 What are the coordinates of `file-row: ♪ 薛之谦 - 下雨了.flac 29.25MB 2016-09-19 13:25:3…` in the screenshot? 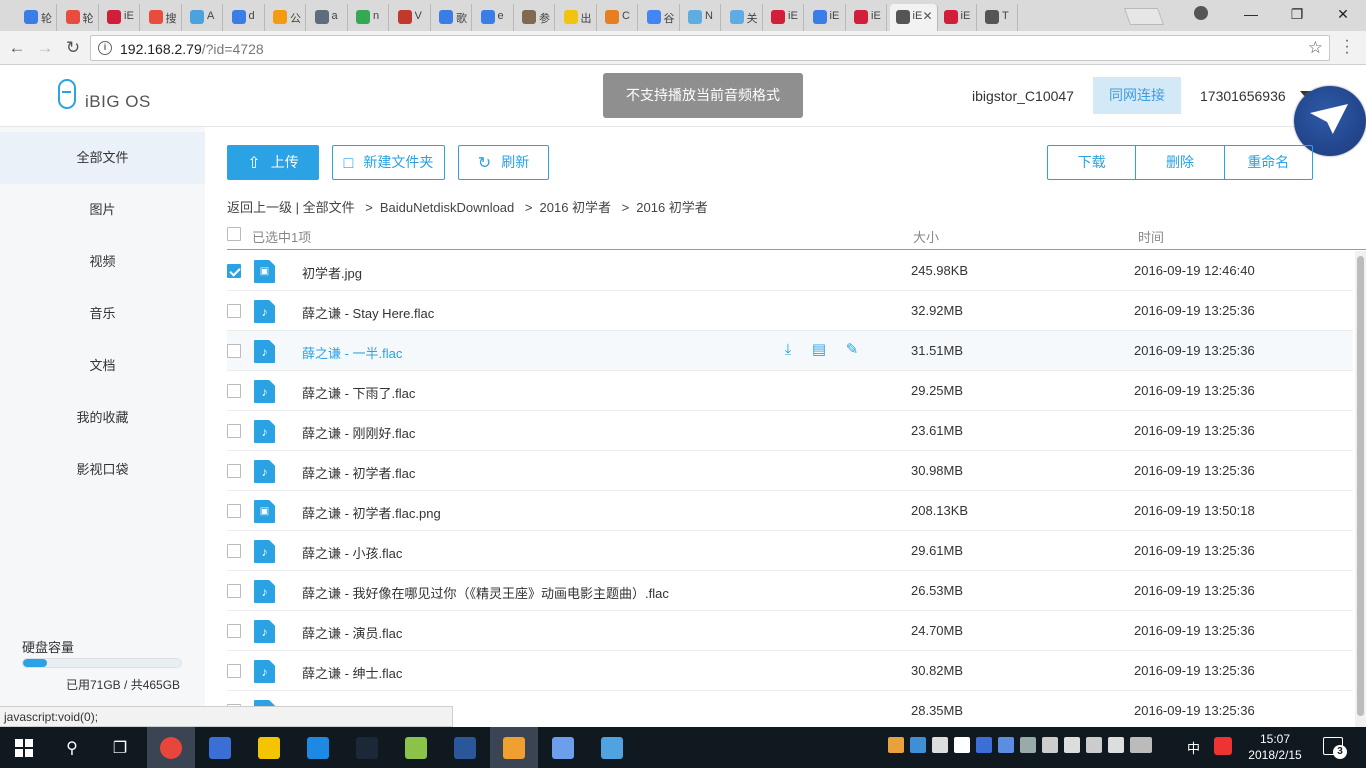 It's located at (790, 391).